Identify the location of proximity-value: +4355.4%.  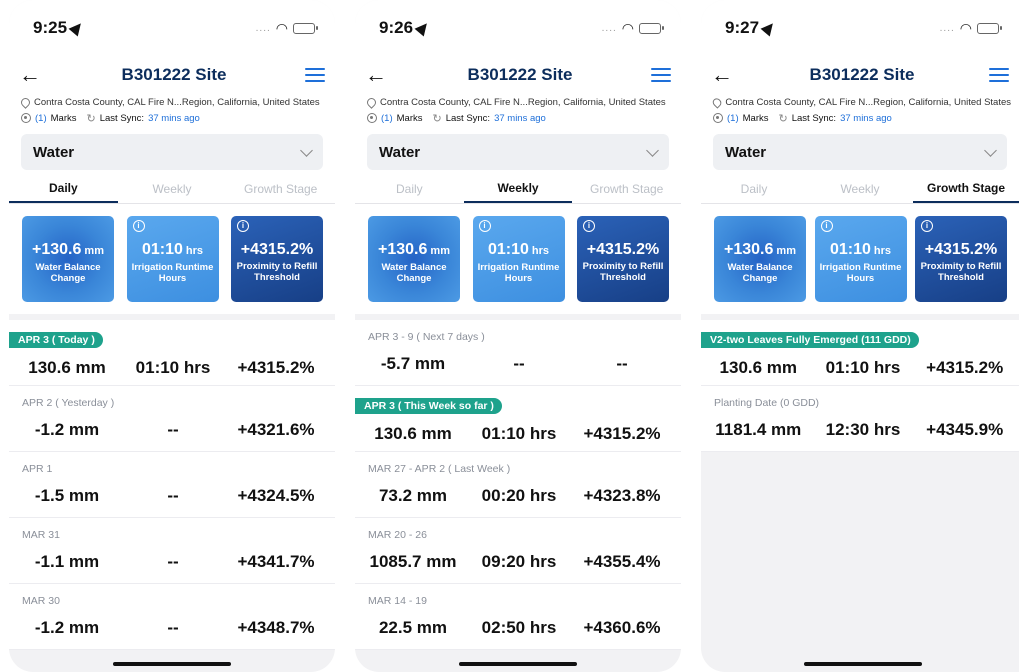
(622, 561).